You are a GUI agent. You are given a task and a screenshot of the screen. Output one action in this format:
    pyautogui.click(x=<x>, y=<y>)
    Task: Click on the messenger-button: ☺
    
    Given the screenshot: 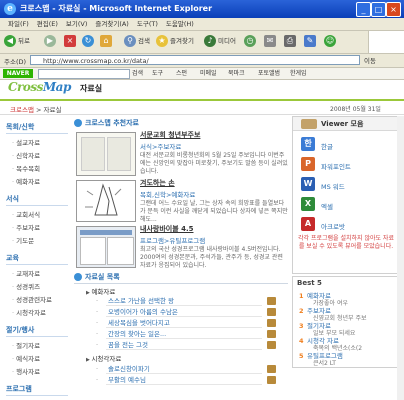 What is the action you would take?
    pyautogui.click(x=331, y=41)
    